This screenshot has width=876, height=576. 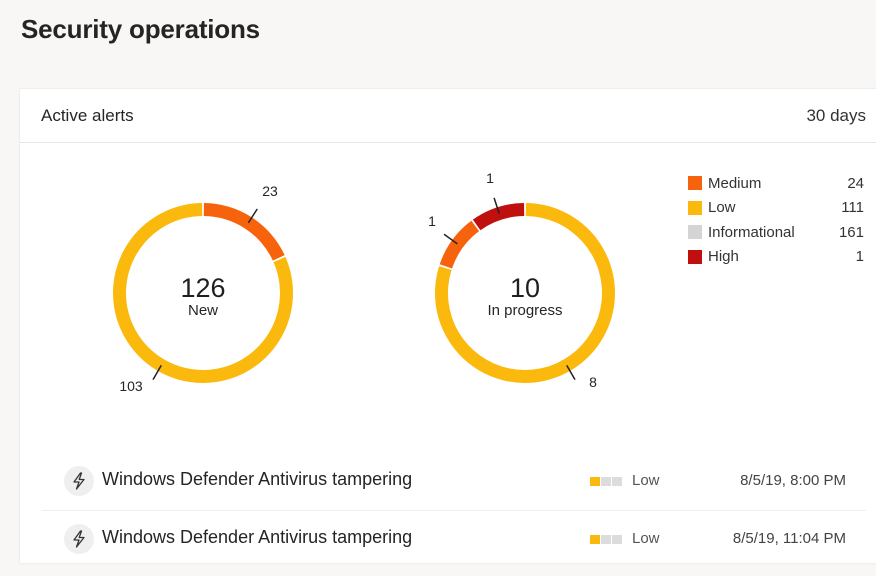 I want to click on legend-value: 161, so click(x=851, y=232).